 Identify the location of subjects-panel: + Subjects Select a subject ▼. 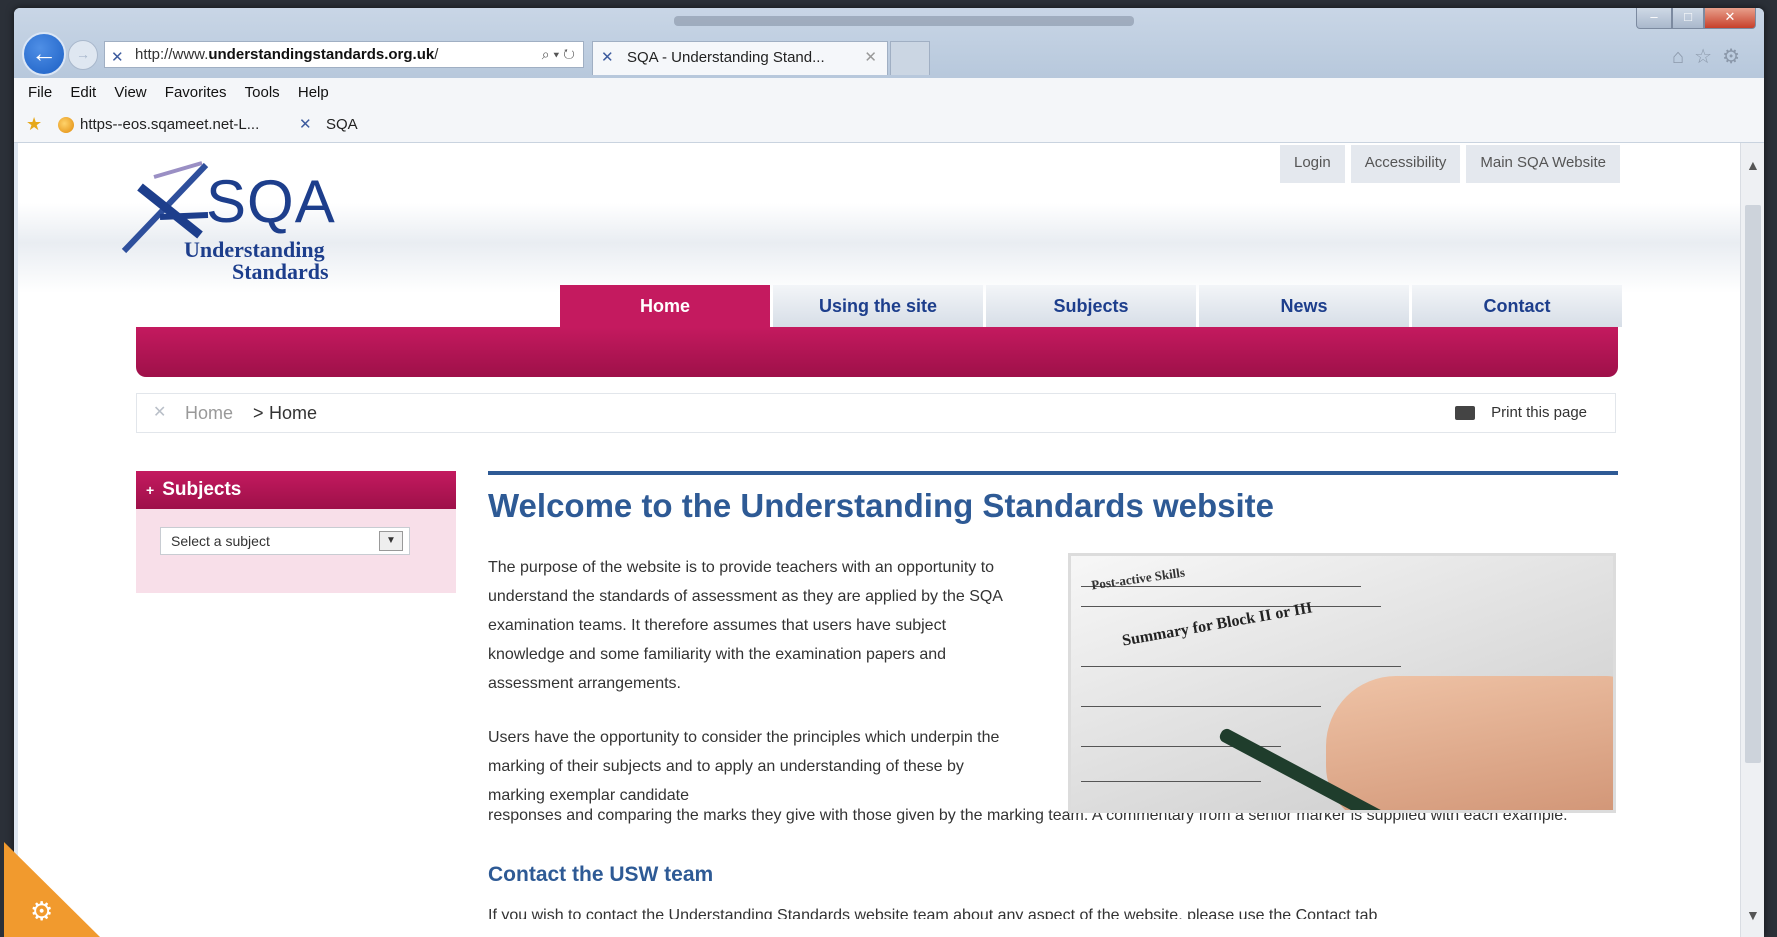
(296, 532).